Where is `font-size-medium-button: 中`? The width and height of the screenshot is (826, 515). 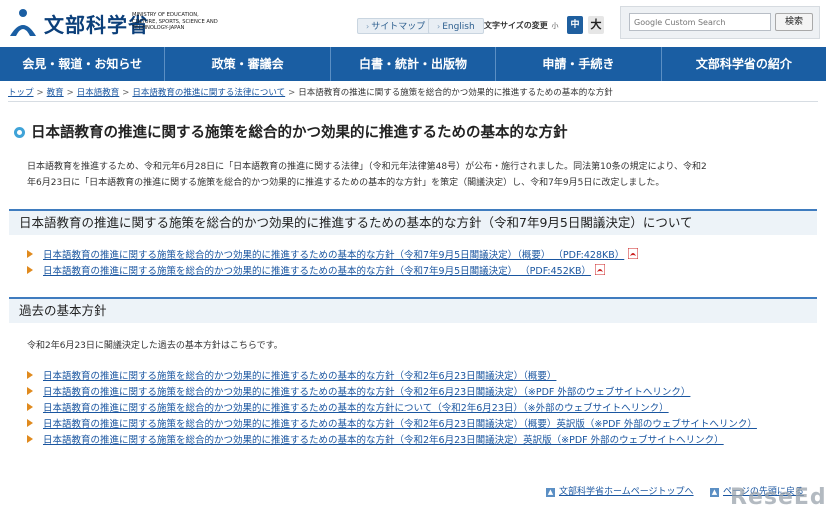 font-size-medium-button: 中 is located at coordinates (575, 25).